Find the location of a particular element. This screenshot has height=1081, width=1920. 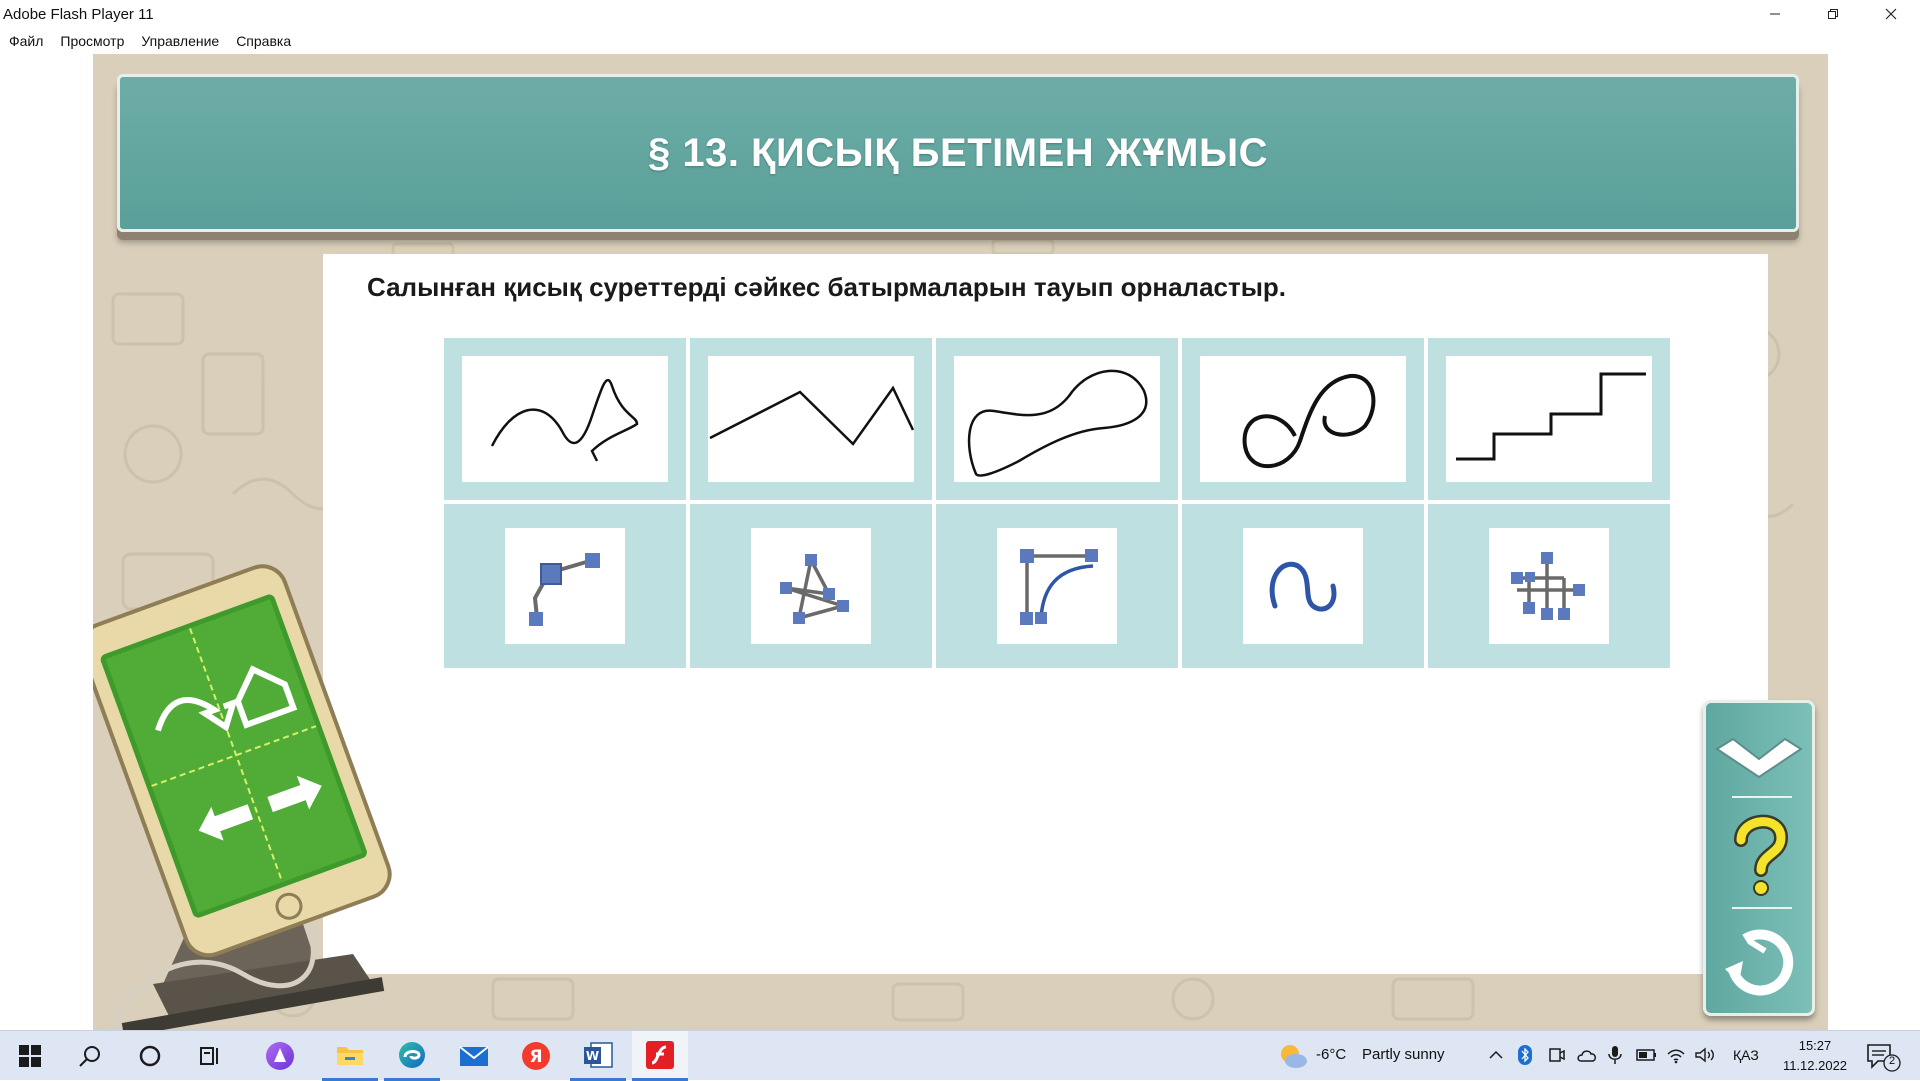

cortana-button is located at coordinates (150, 1056).